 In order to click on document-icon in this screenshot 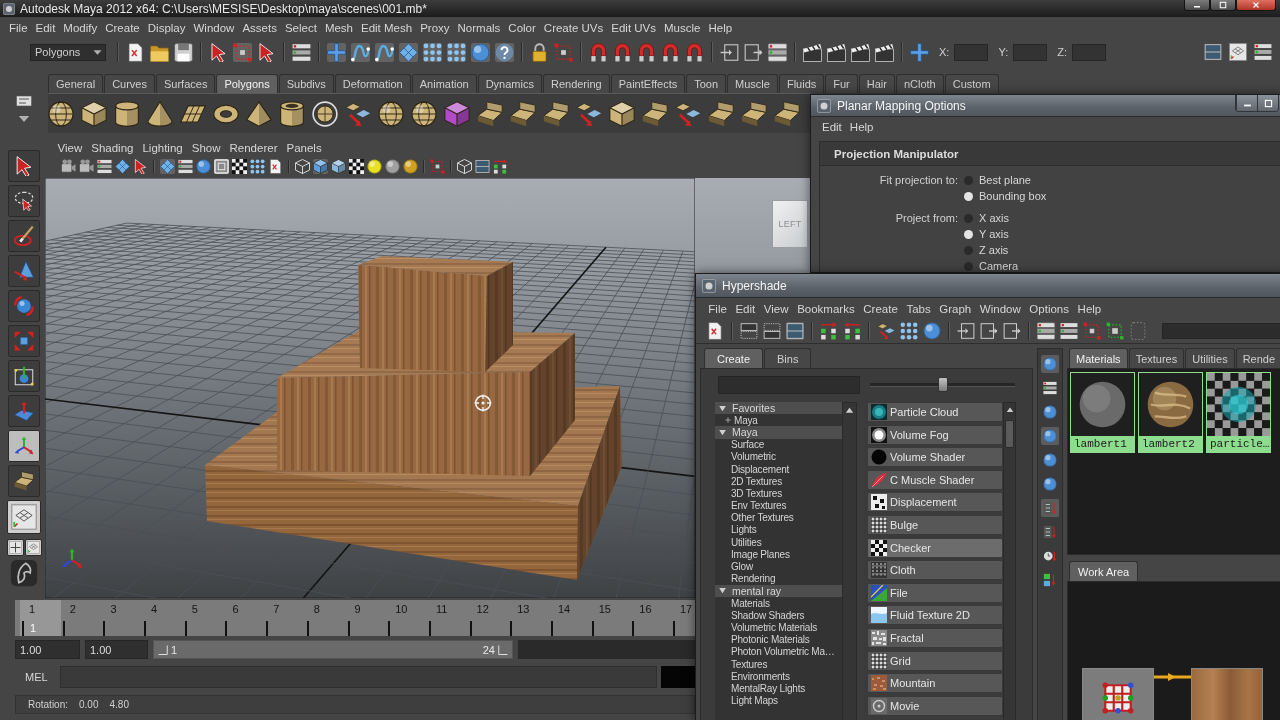, I will do `click(715, 331)`.